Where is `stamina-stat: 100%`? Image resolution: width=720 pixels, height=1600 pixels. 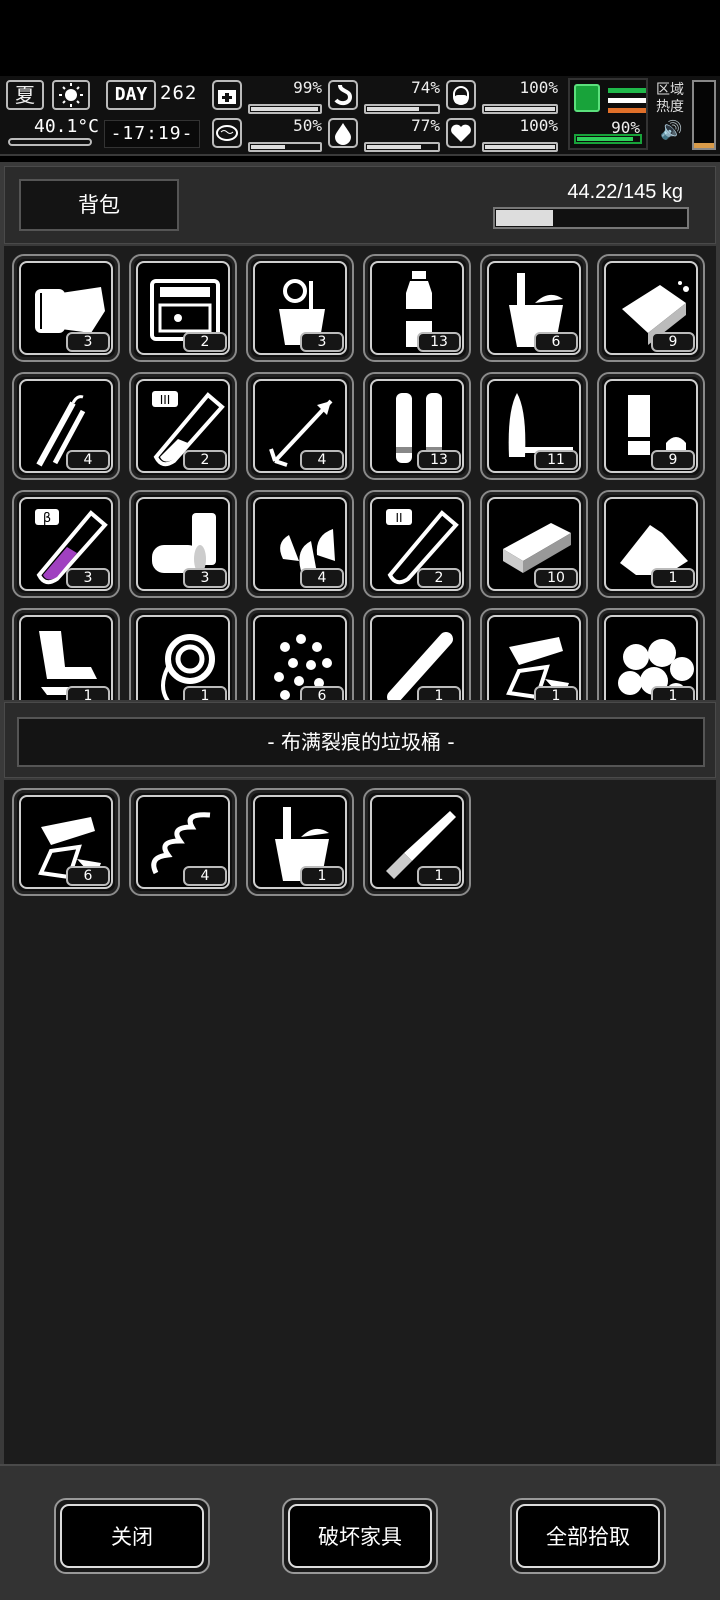
stamina-stat: 100% is located at coordinates (502, 97).